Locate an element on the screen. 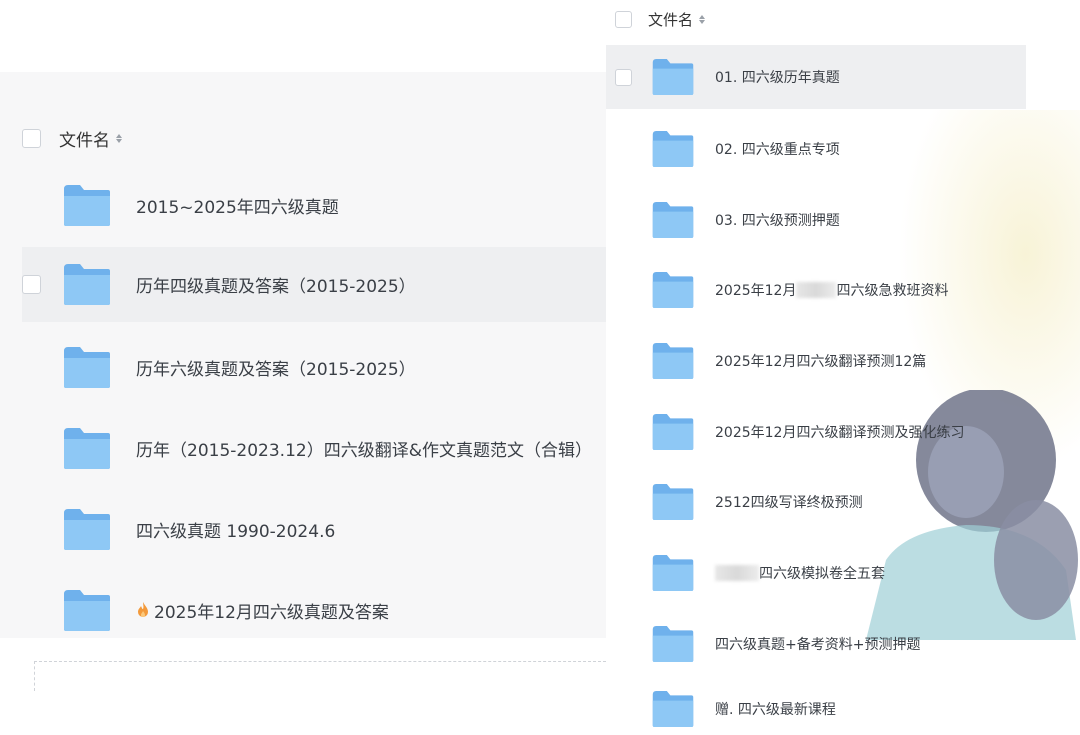  right-folder-name-group: 四六级模拟卷全五套 is located at coordinates (800, 573).